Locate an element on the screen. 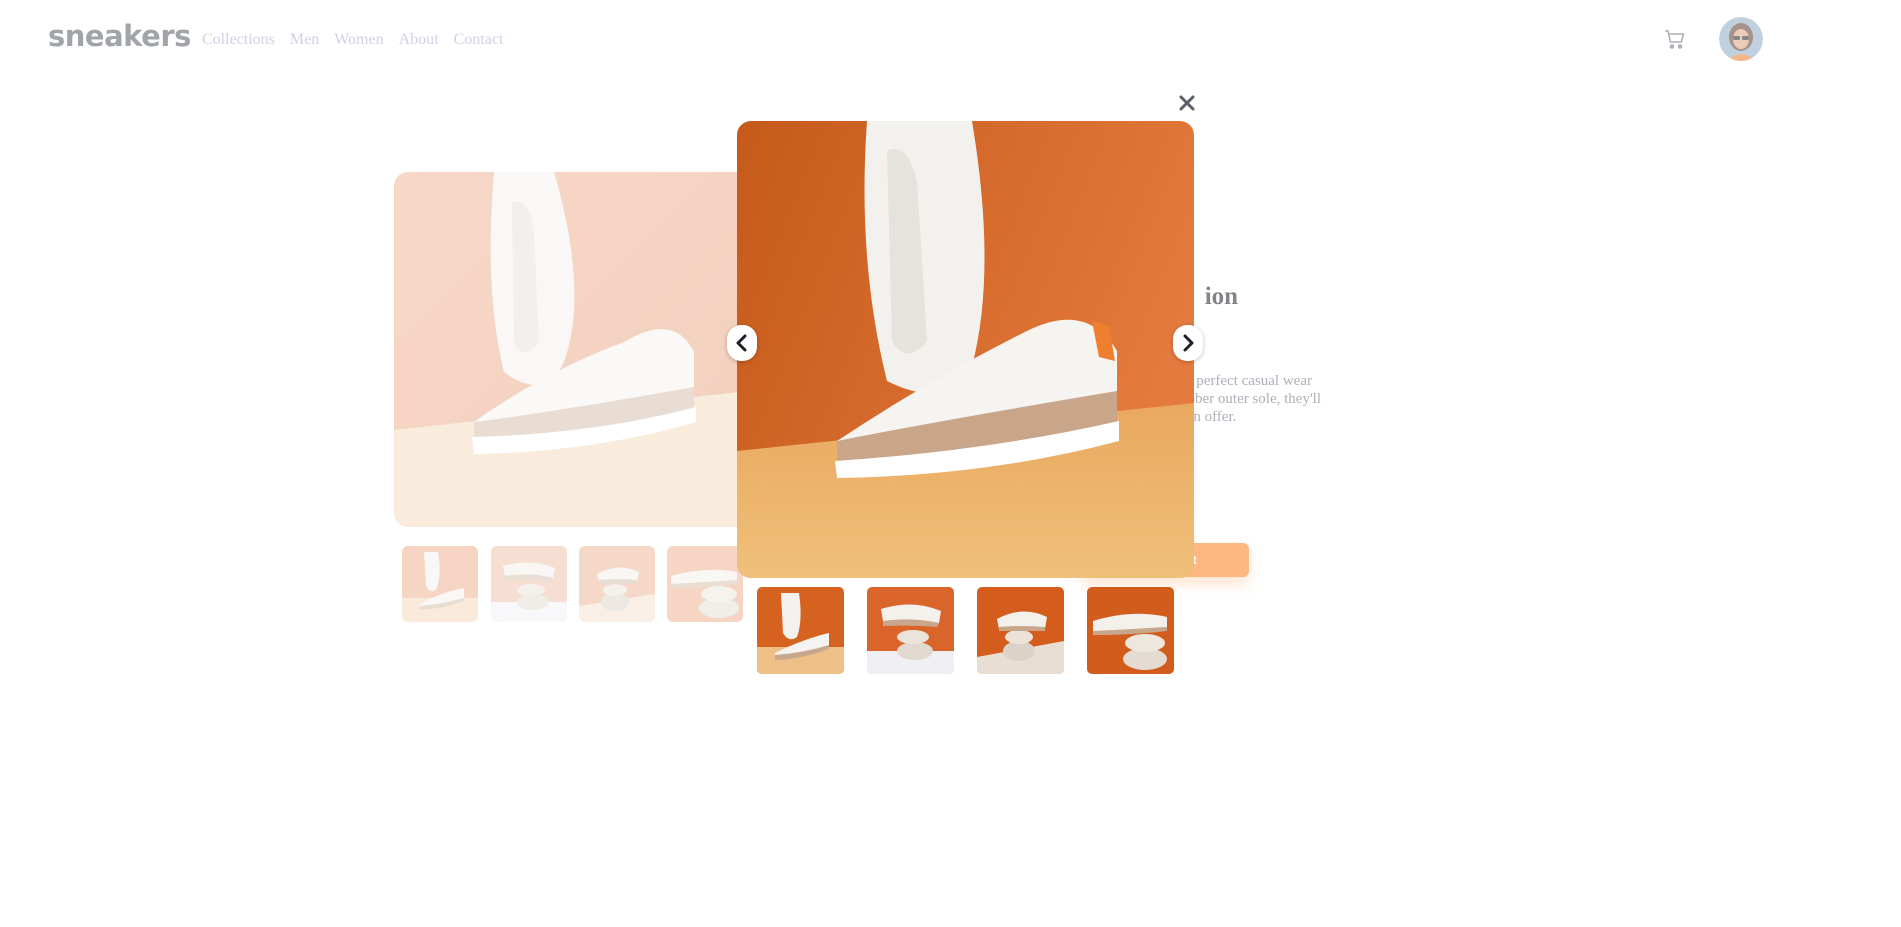  chevron-left-icon is located at coordinates (741, 343).